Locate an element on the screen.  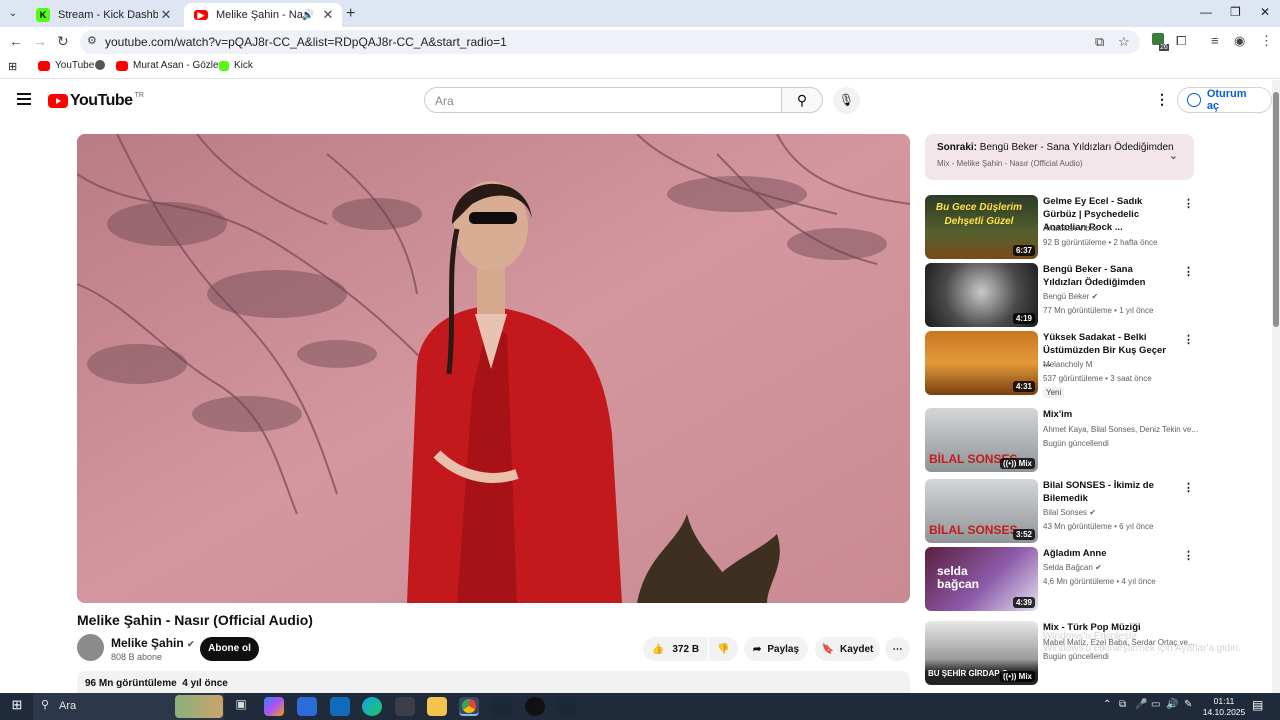
obs-icon is located at coordinates (535, 706).